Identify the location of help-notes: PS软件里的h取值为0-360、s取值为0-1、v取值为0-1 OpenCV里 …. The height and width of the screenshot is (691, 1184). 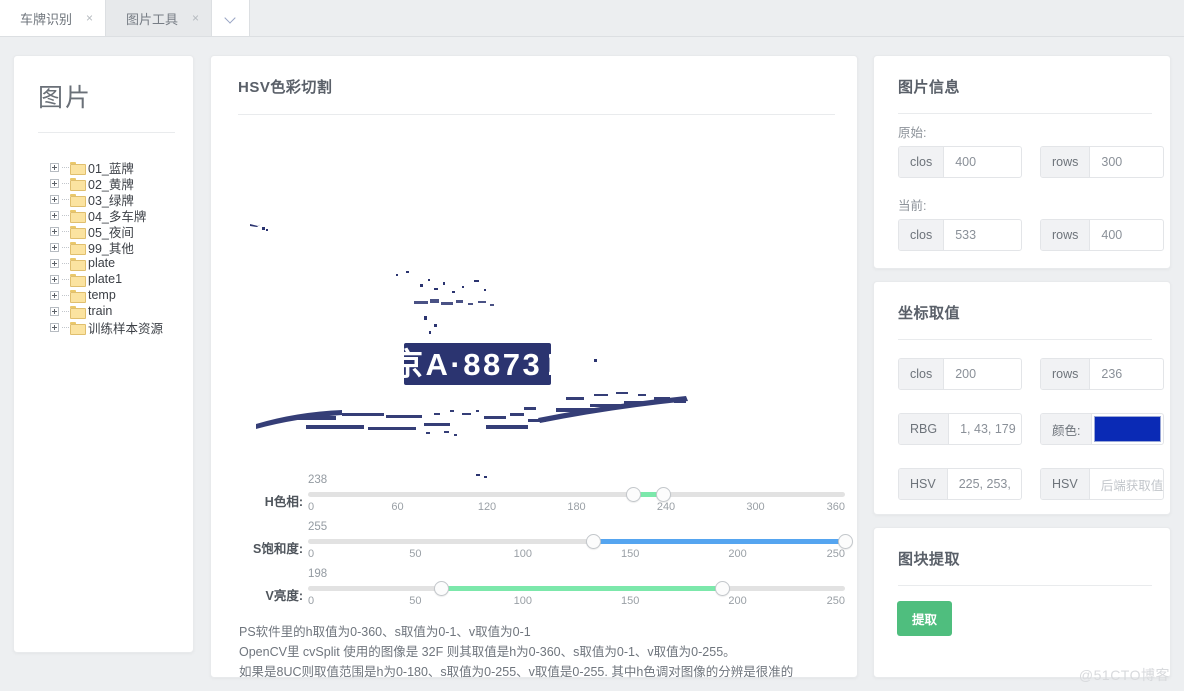
(539, 652).